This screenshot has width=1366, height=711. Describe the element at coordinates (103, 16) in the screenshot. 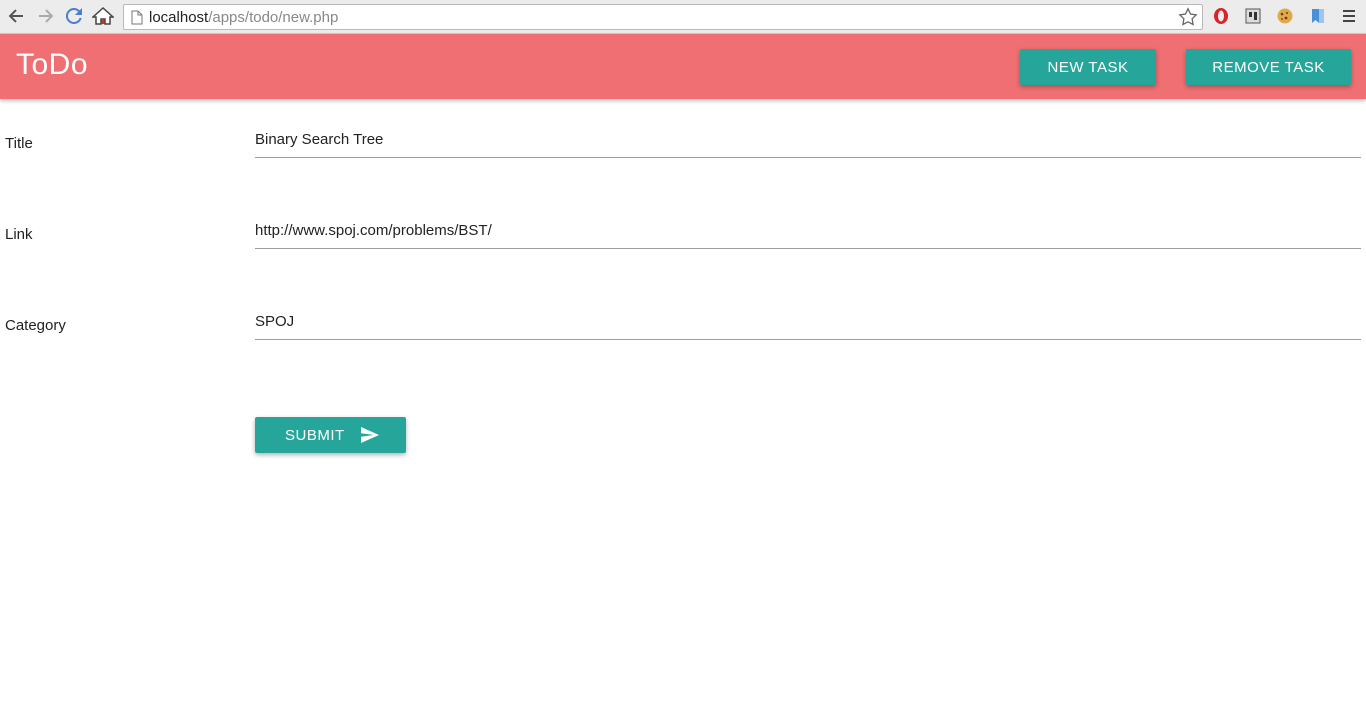

I see `home-icon` at that location.